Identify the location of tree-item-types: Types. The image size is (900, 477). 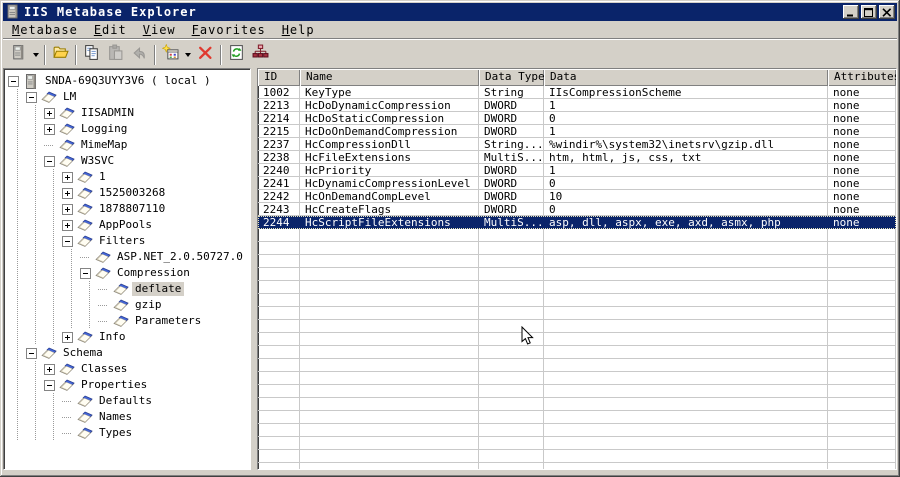
(127, 433).